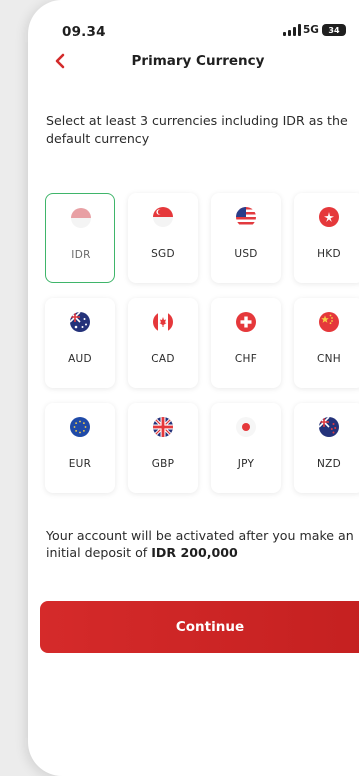 Image resolution: width=359 pixels, height=776 pixels. What do you see at coordinates (326, 343) in the screenshot?
I see `currency-tile-cnh: CNH` at bounding box center [326, 343].